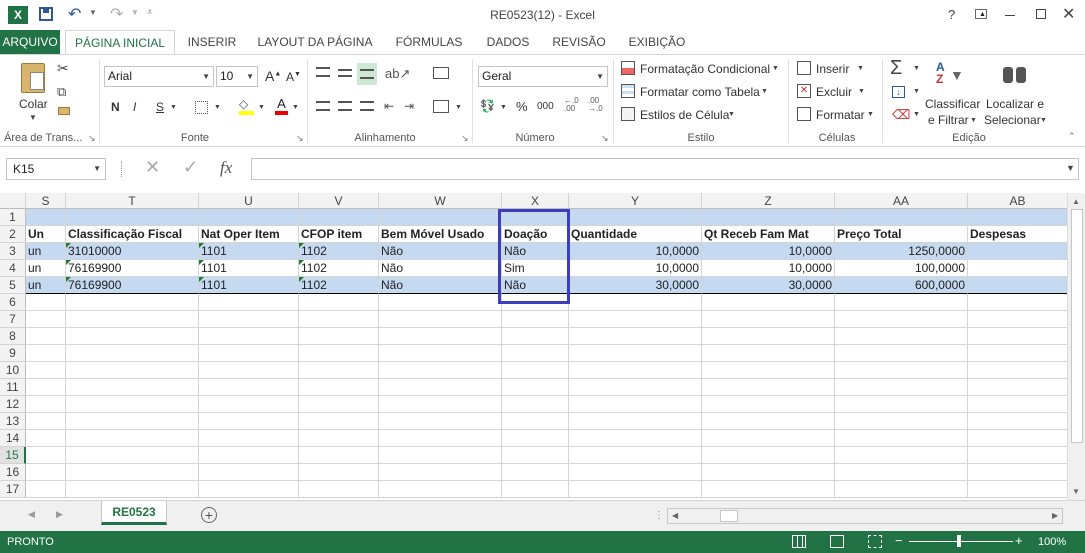  Describe the element at coordinates (409, 106) in the screenshot. I see `increase-indent-icon: ⇥` at that location.